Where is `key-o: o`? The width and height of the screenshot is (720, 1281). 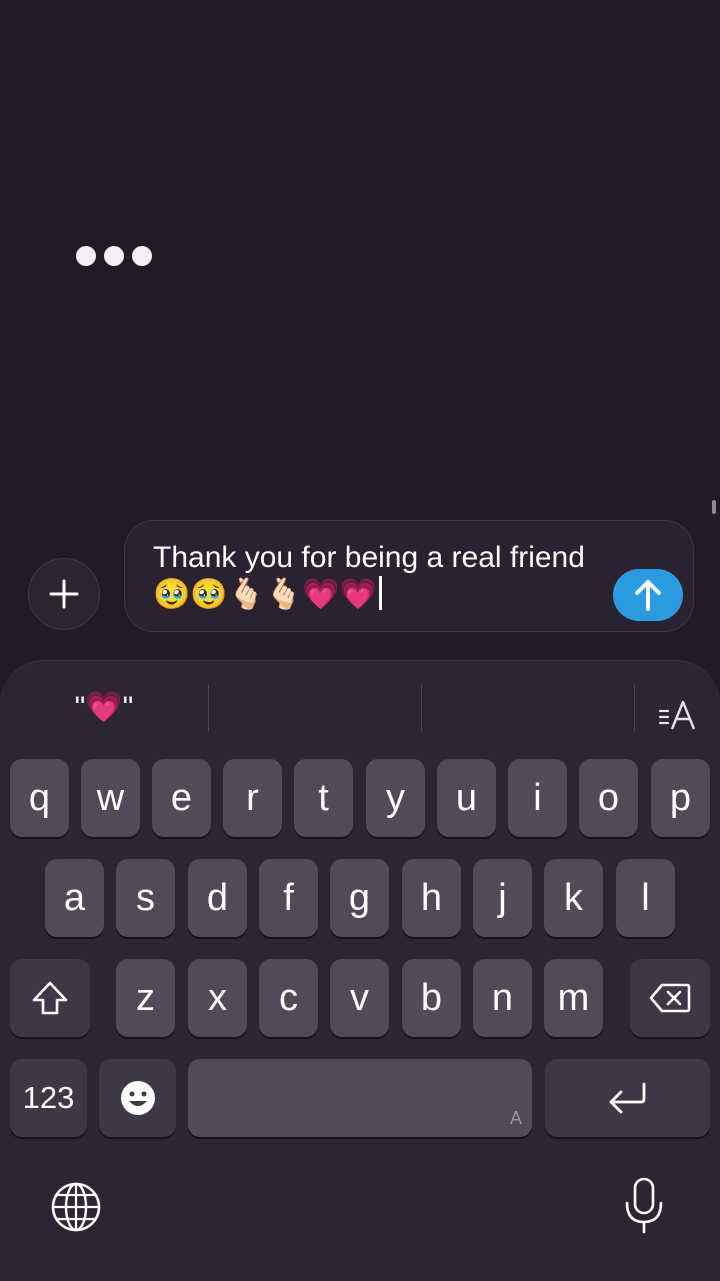
key-o: o is located at coordinates (608, 798).